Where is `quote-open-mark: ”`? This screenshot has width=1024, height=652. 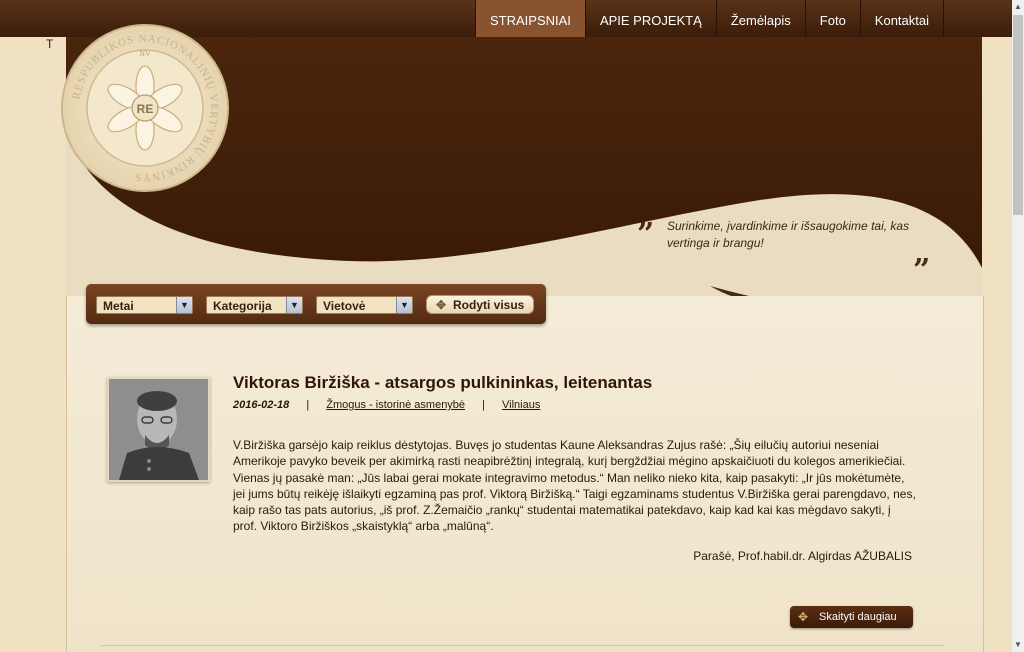
quote-open-mark: ” is located at coordinates (646, 234).